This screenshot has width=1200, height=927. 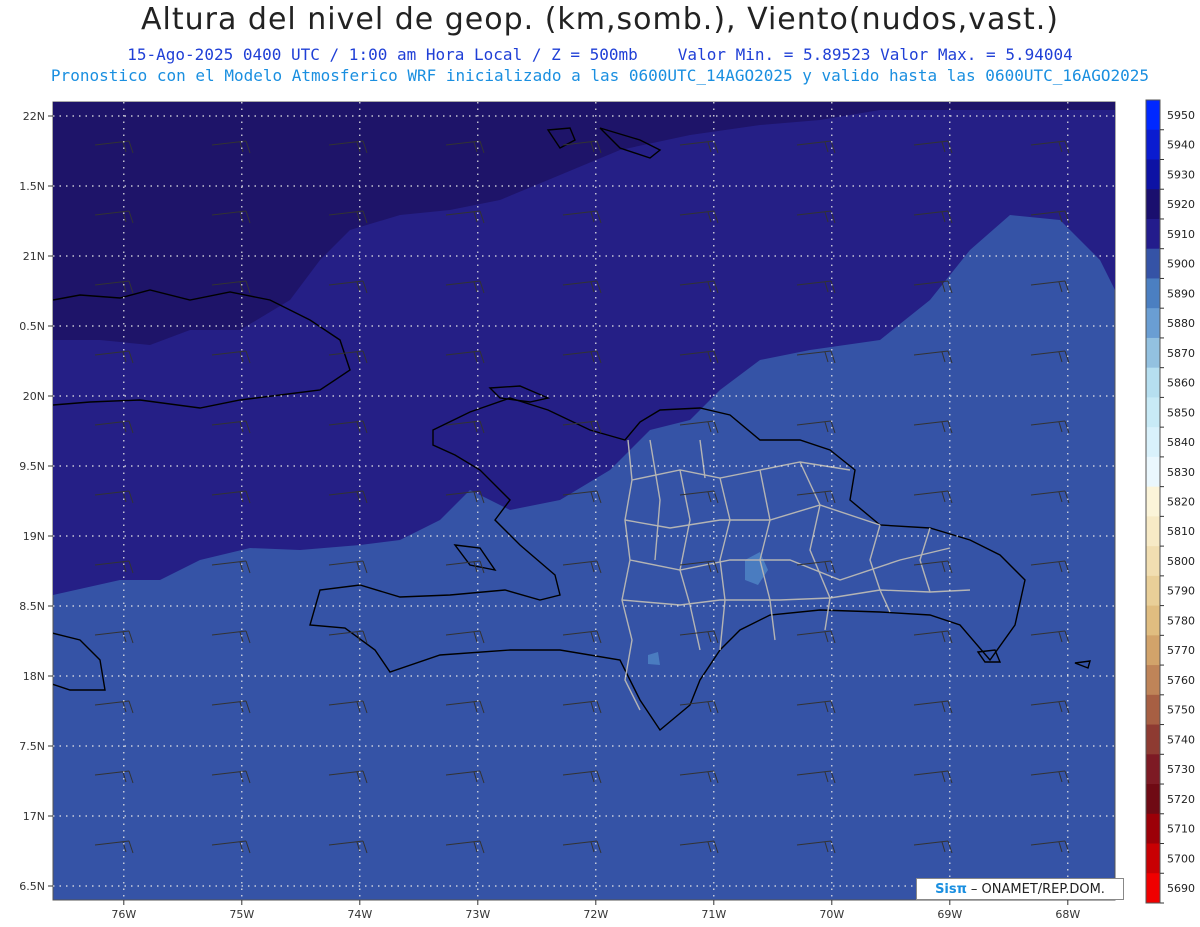 I want to click on colorbar-label: 5920, so click(x=1181, y=204).